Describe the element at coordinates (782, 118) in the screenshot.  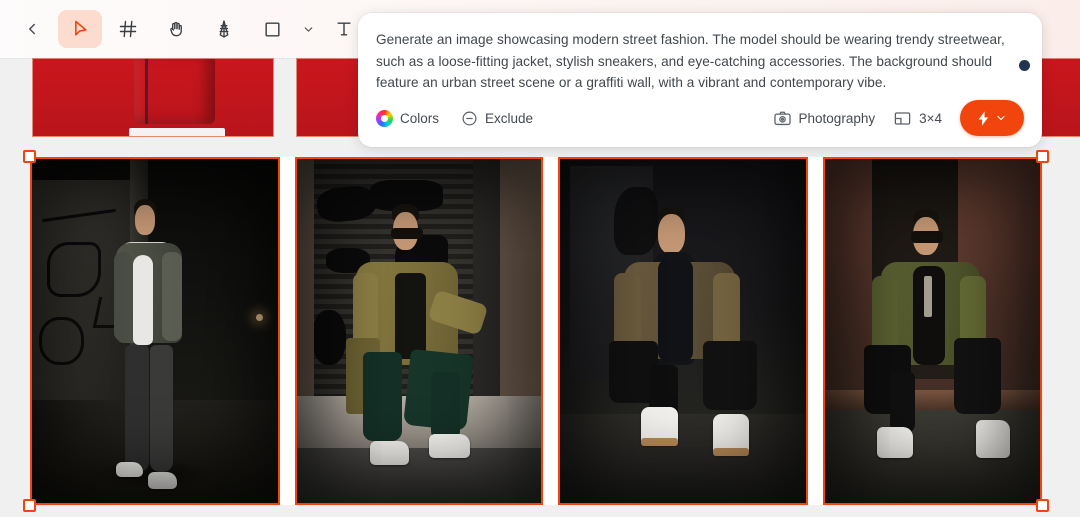
I see `camera-icon` at that location.